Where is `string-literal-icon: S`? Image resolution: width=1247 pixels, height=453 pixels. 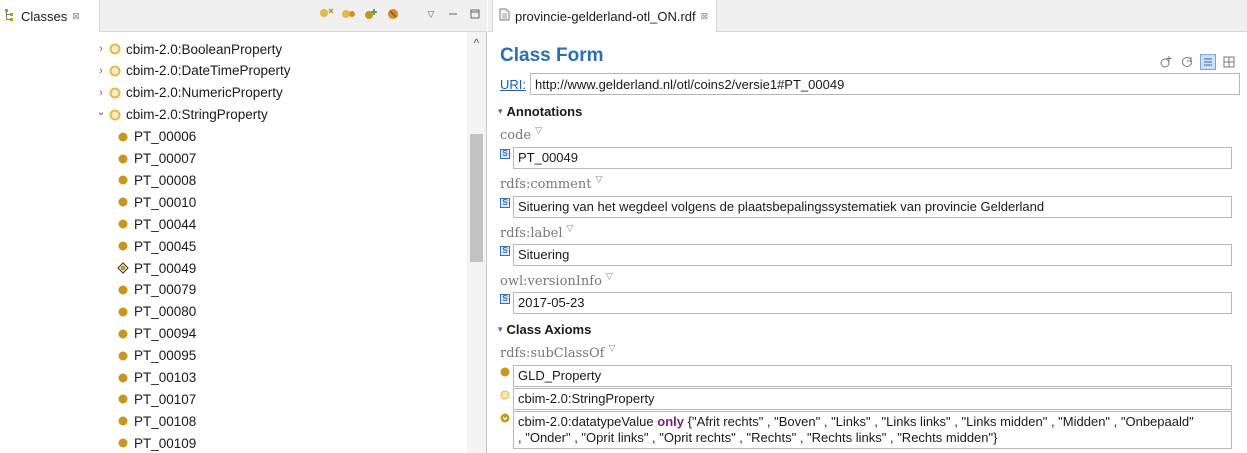 string-literal-icon: S is located at coordinates (505, 299).